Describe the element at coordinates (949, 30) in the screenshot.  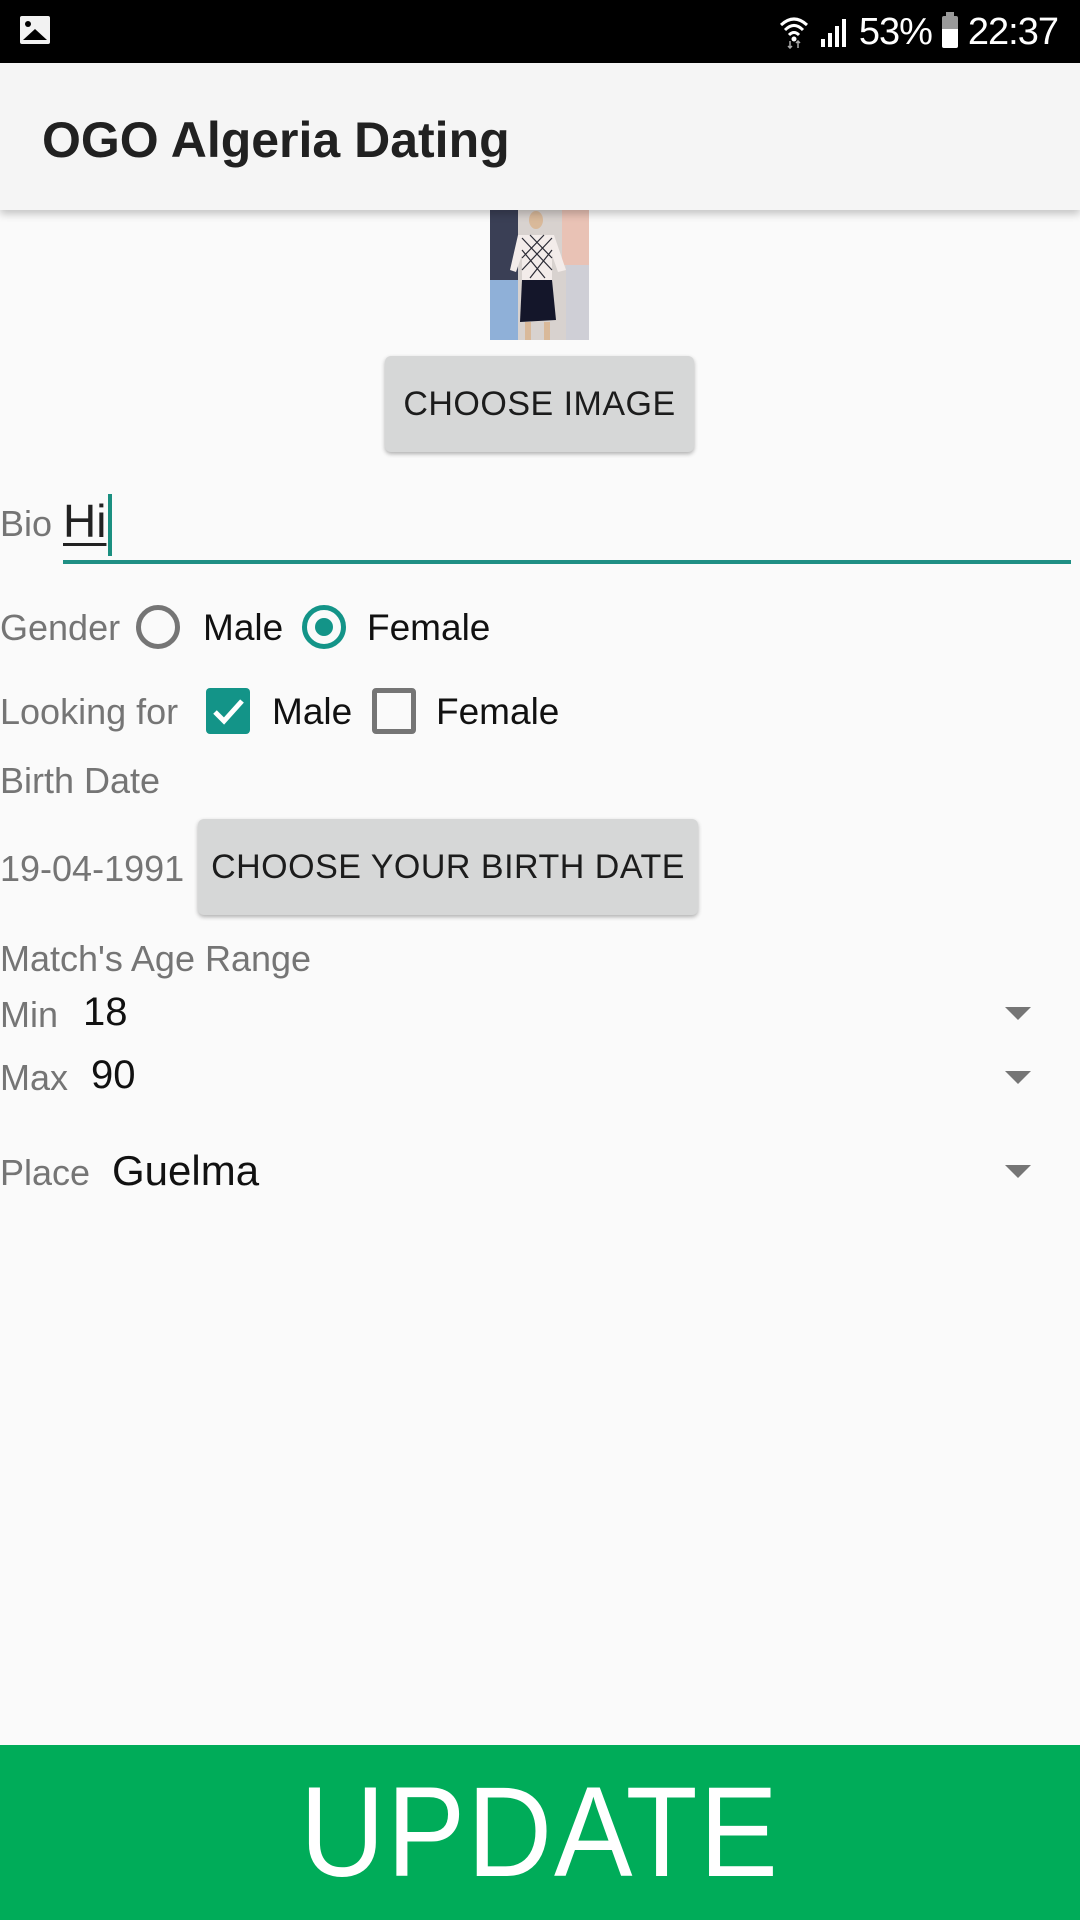
I see `battery-icon` at that location.